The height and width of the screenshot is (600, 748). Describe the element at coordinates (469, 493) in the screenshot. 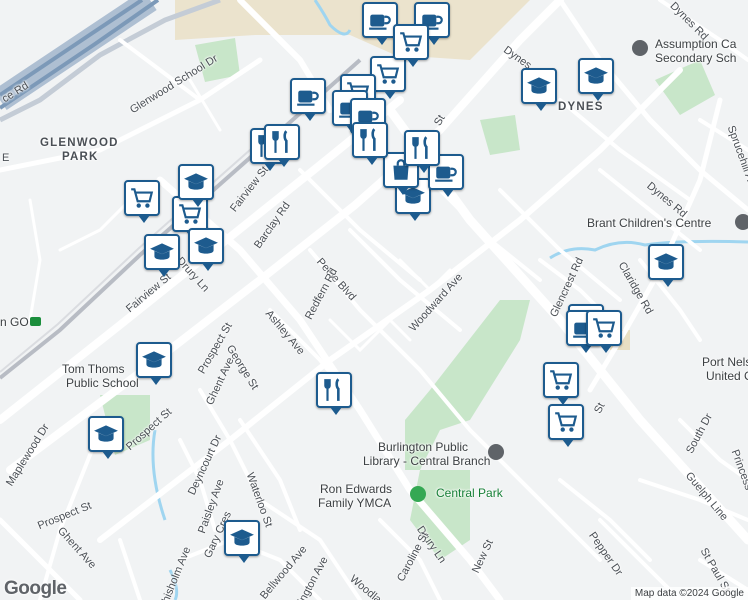

I see `poi-label-central-park: Central Park` at that location.